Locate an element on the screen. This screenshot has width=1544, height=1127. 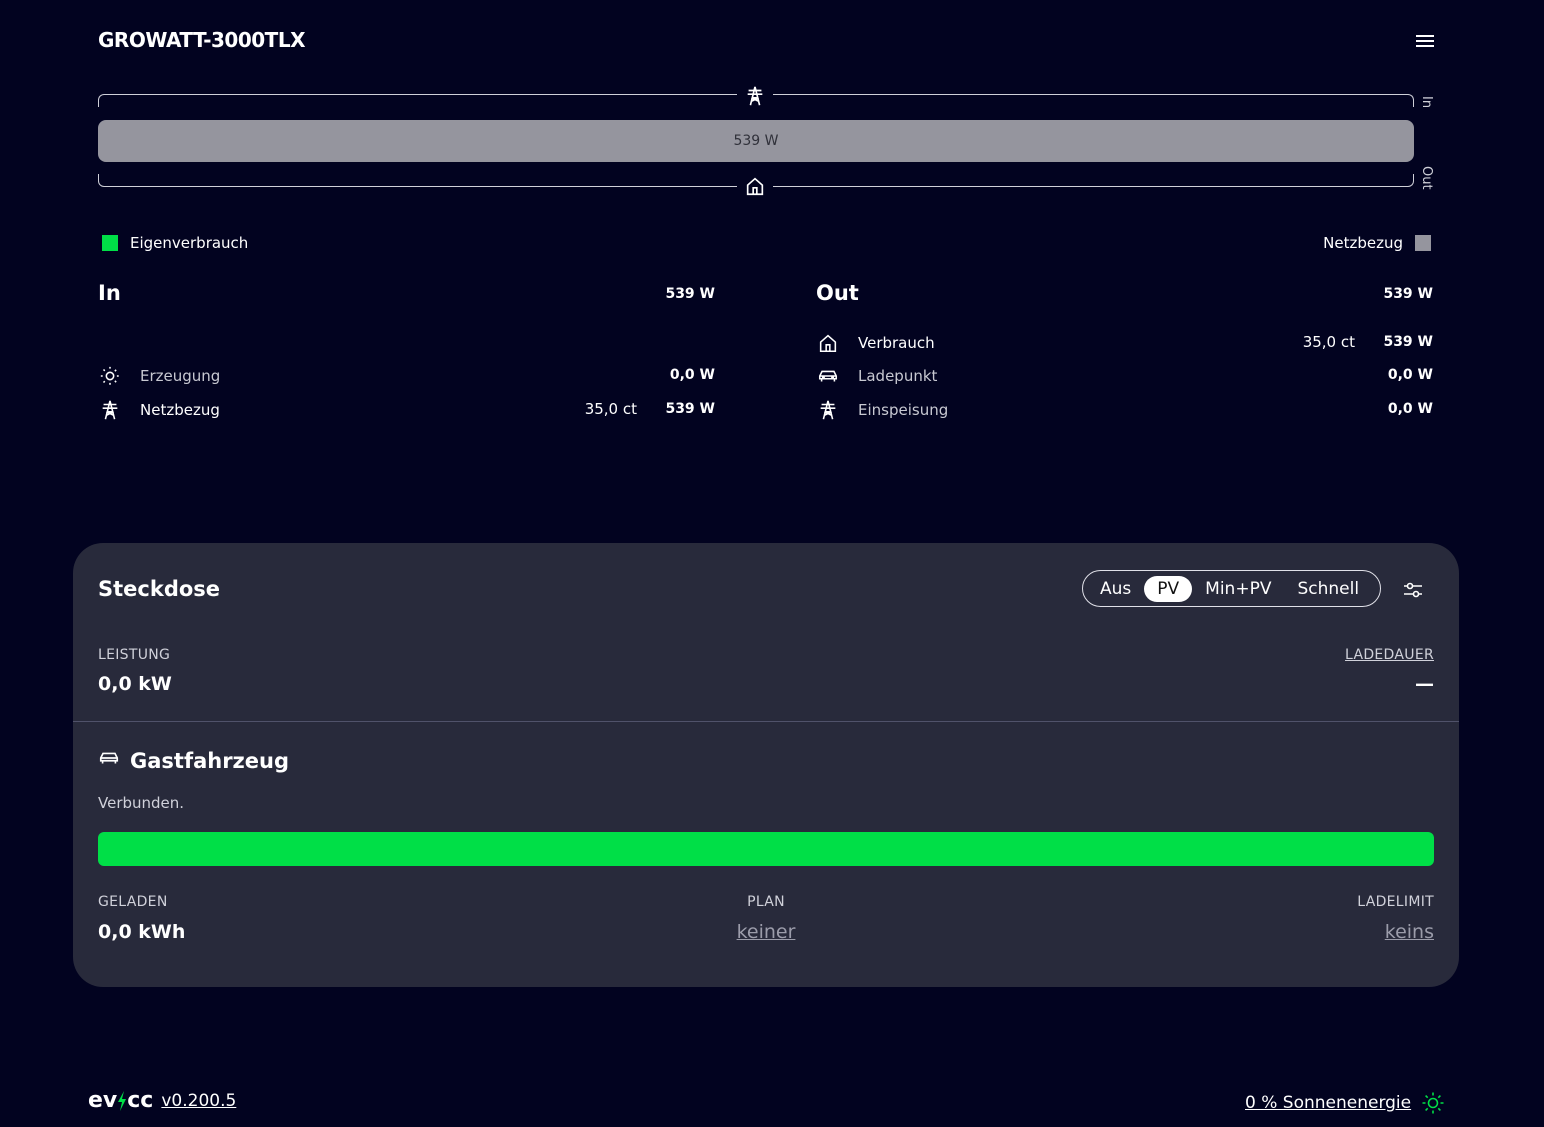
version-link: v0.200.5 is located at coordinates (198, 1101).